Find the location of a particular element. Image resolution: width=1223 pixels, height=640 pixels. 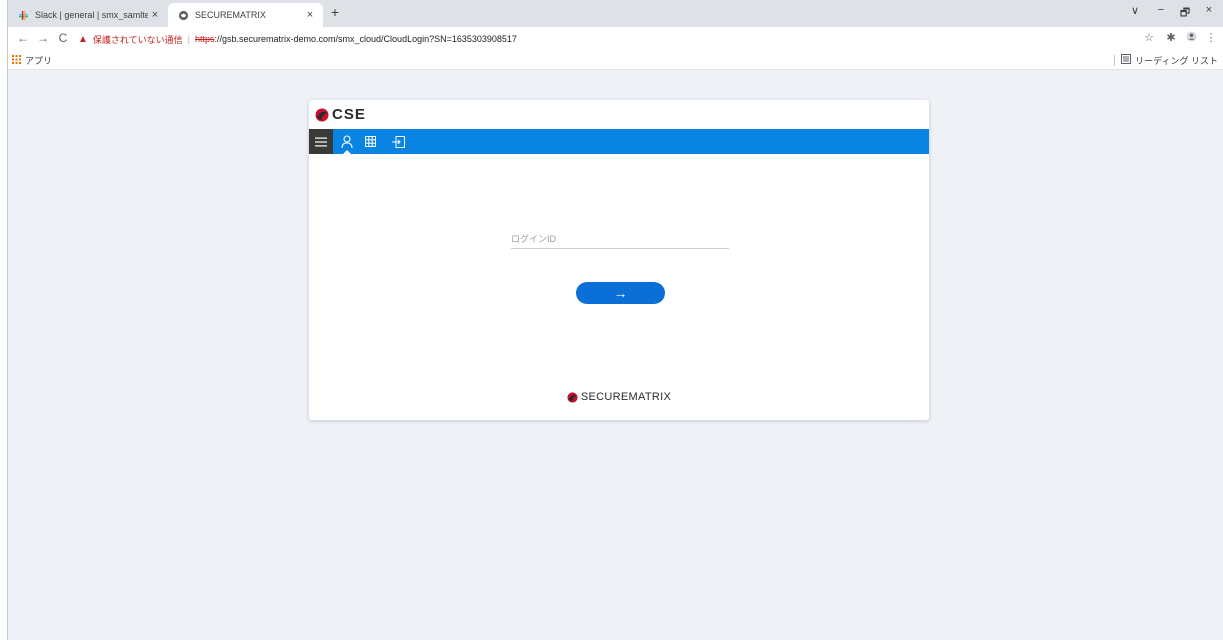

tab-slack: Slack | general | smx_samltest × is located at coordinates (88, 15).